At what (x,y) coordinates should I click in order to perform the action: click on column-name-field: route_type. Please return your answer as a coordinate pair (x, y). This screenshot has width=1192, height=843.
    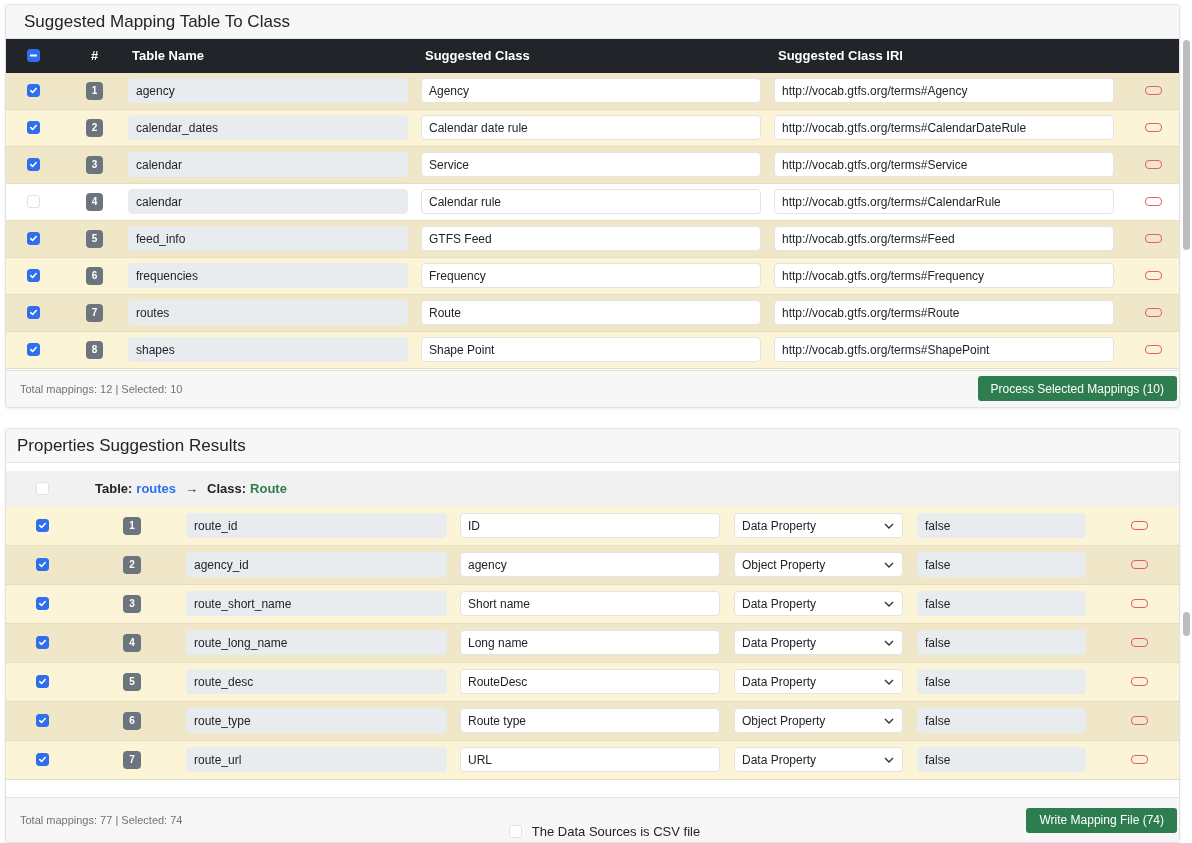
    Looking at the image, I should click on (316, 720).